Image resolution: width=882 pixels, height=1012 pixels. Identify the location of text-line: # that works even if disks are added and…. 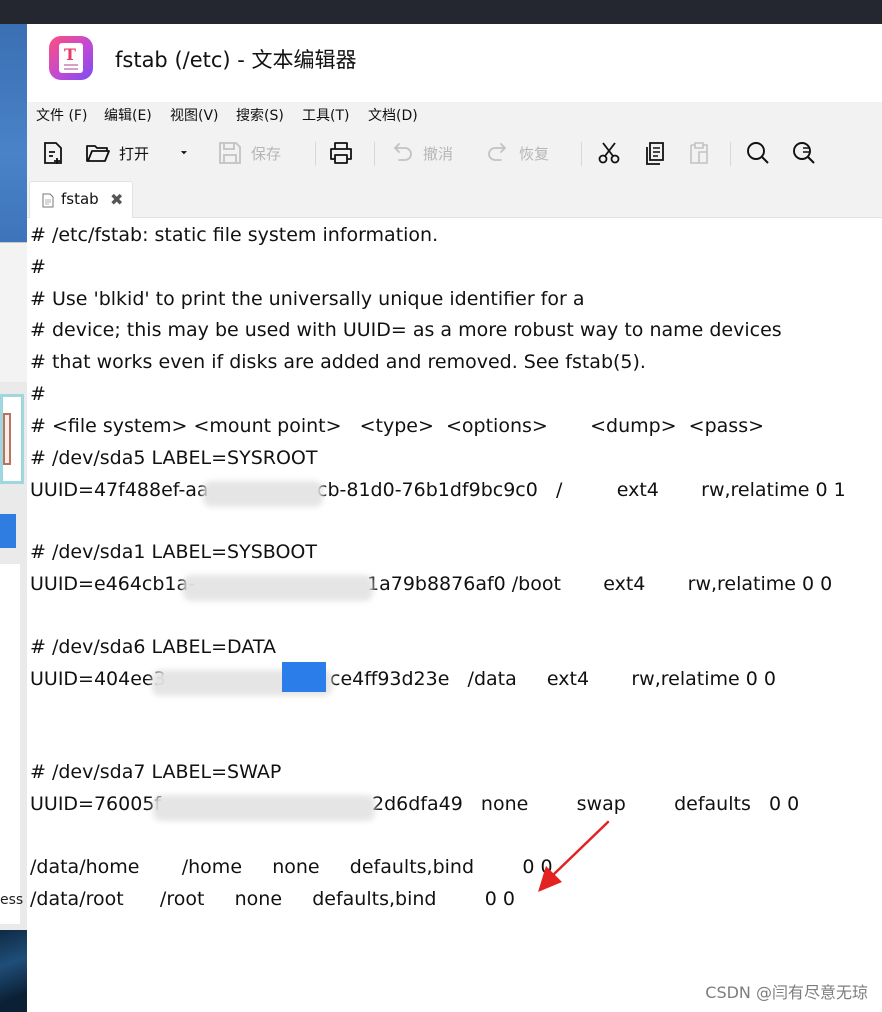
(338, 362).